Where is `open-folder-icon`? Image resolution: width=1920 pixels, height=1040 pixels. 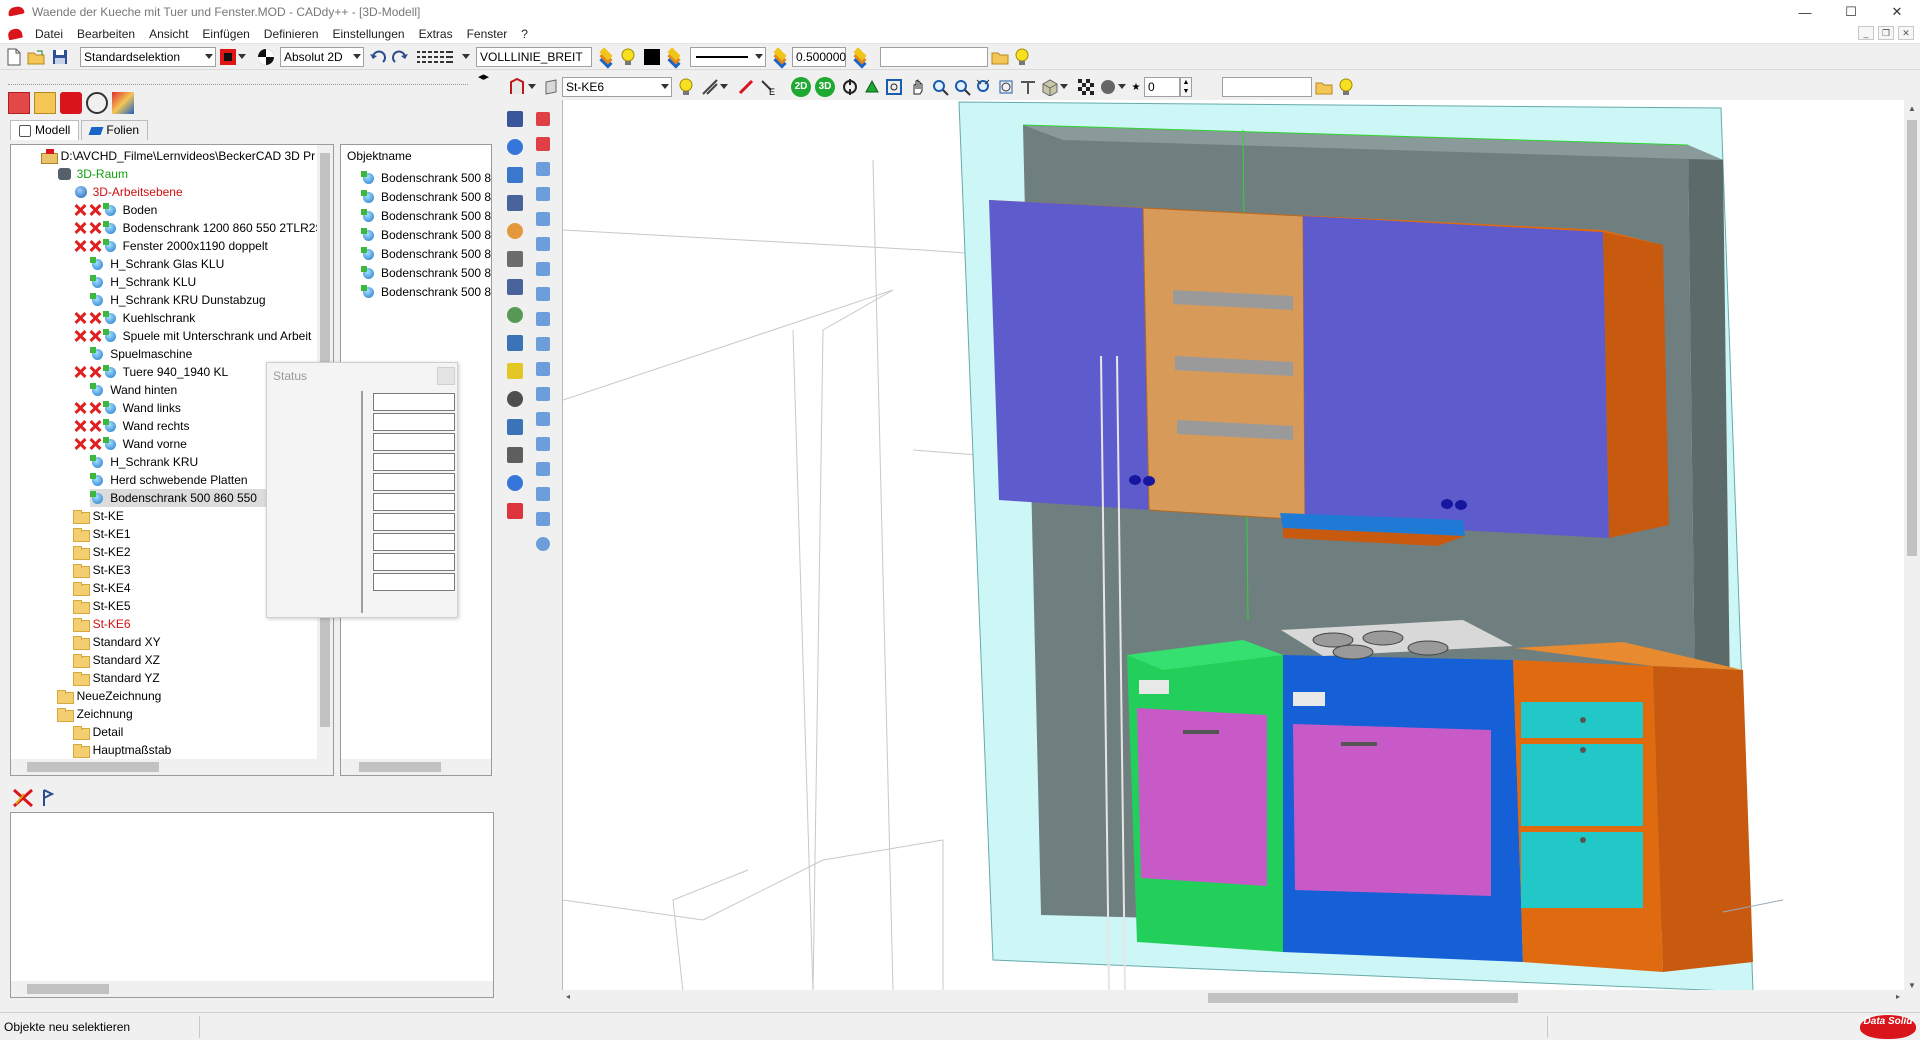 open-folder-icon is located at coordinates (36, 57).